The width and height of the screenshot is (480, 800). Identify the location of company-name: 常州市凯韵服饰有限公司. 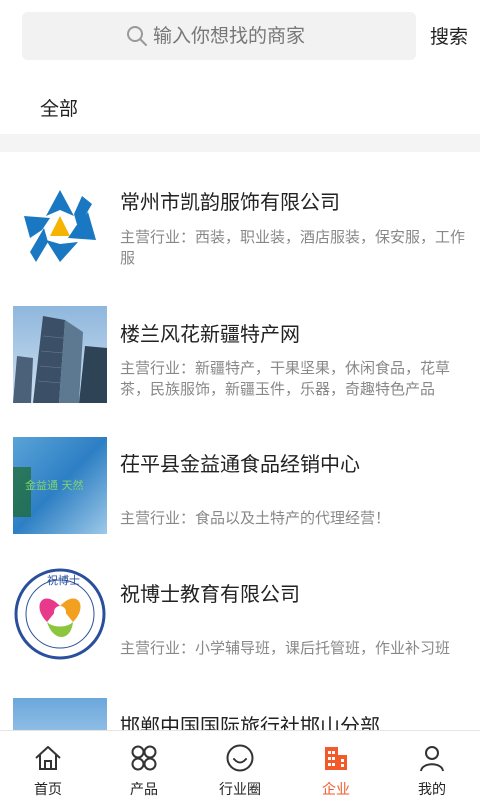
(230, 202).